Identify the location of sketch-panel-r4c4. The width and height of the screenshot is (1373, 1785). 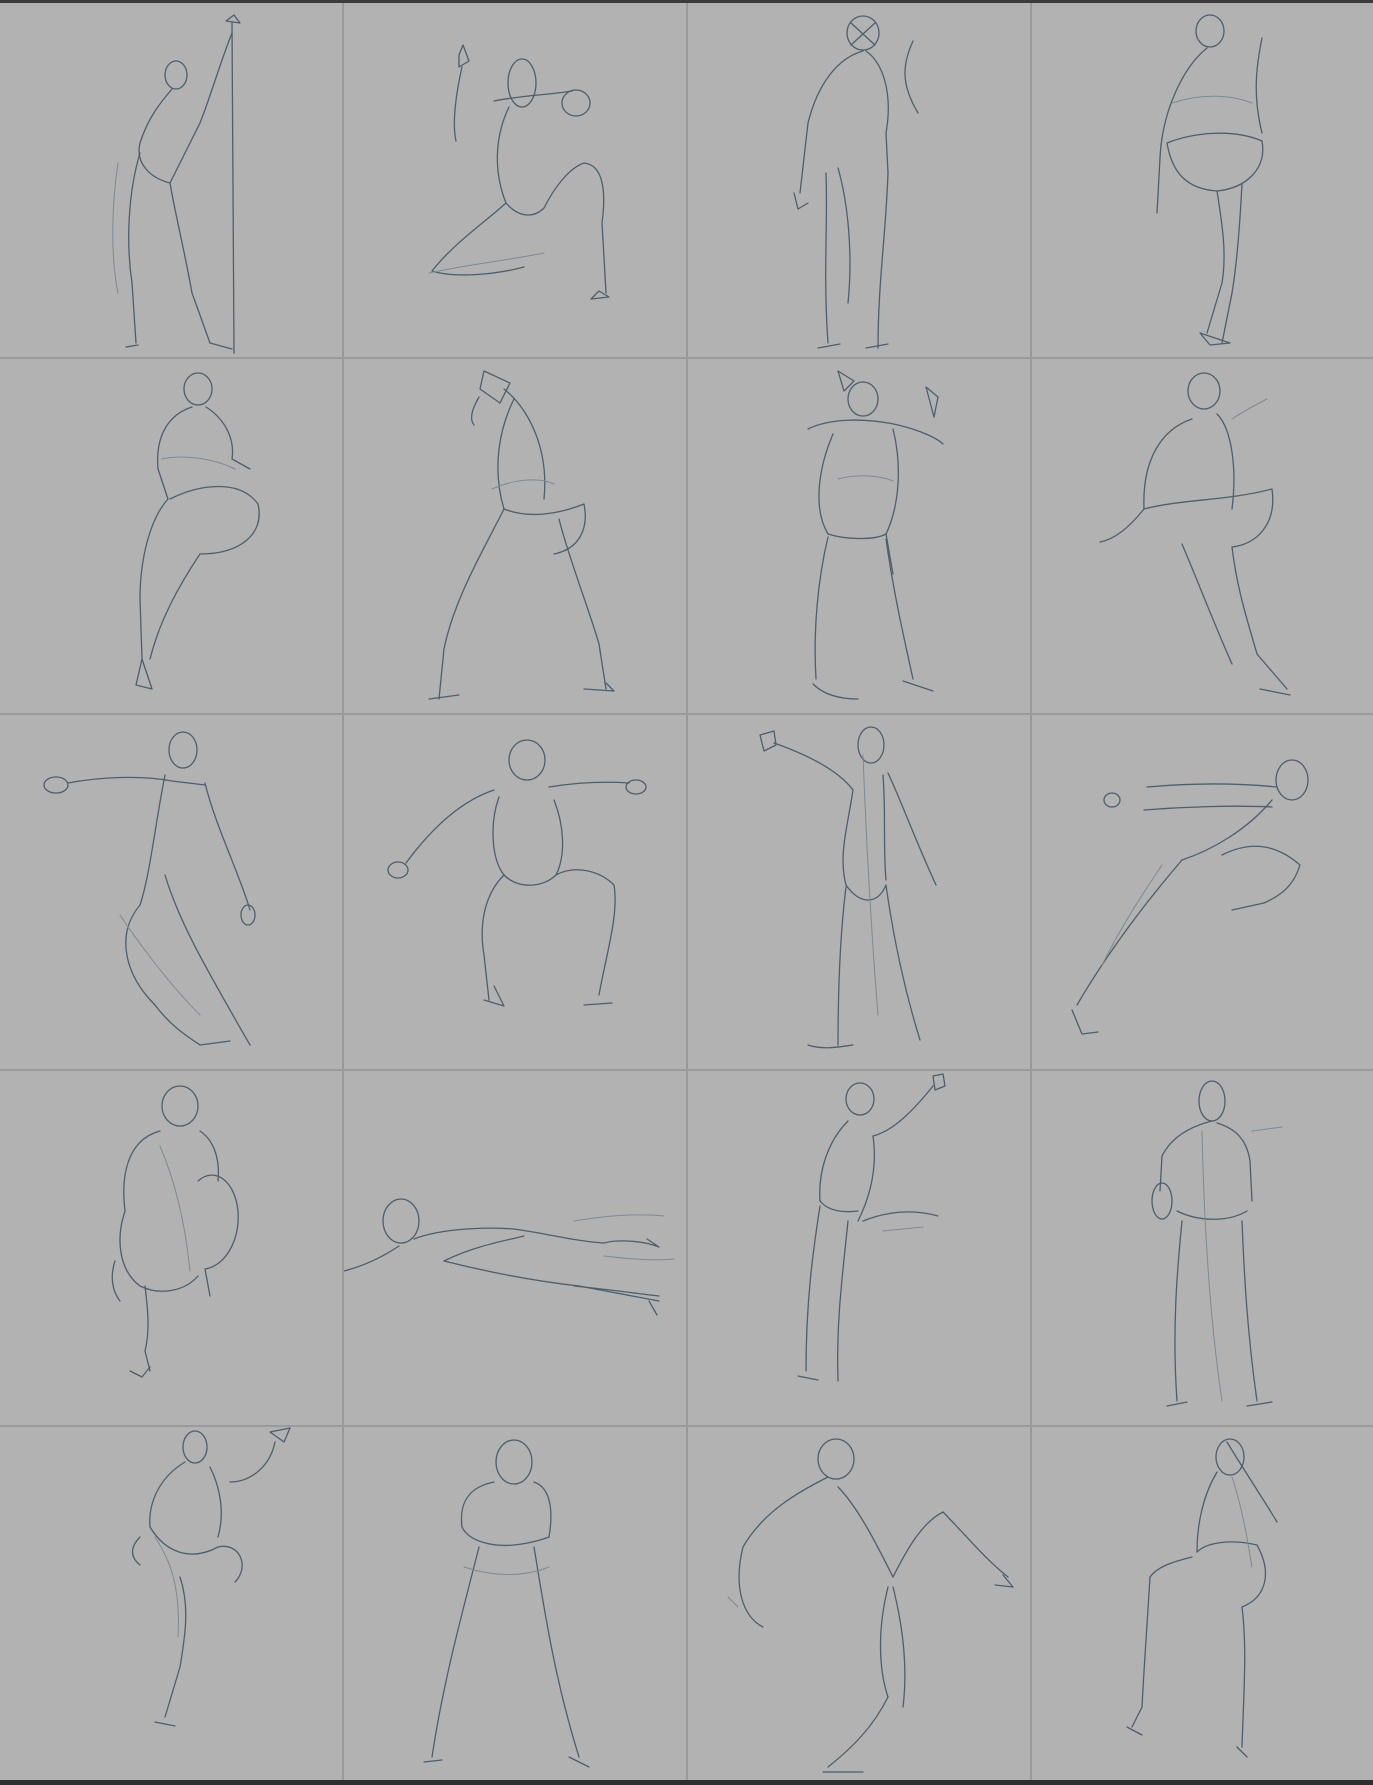
(1202, 1248).